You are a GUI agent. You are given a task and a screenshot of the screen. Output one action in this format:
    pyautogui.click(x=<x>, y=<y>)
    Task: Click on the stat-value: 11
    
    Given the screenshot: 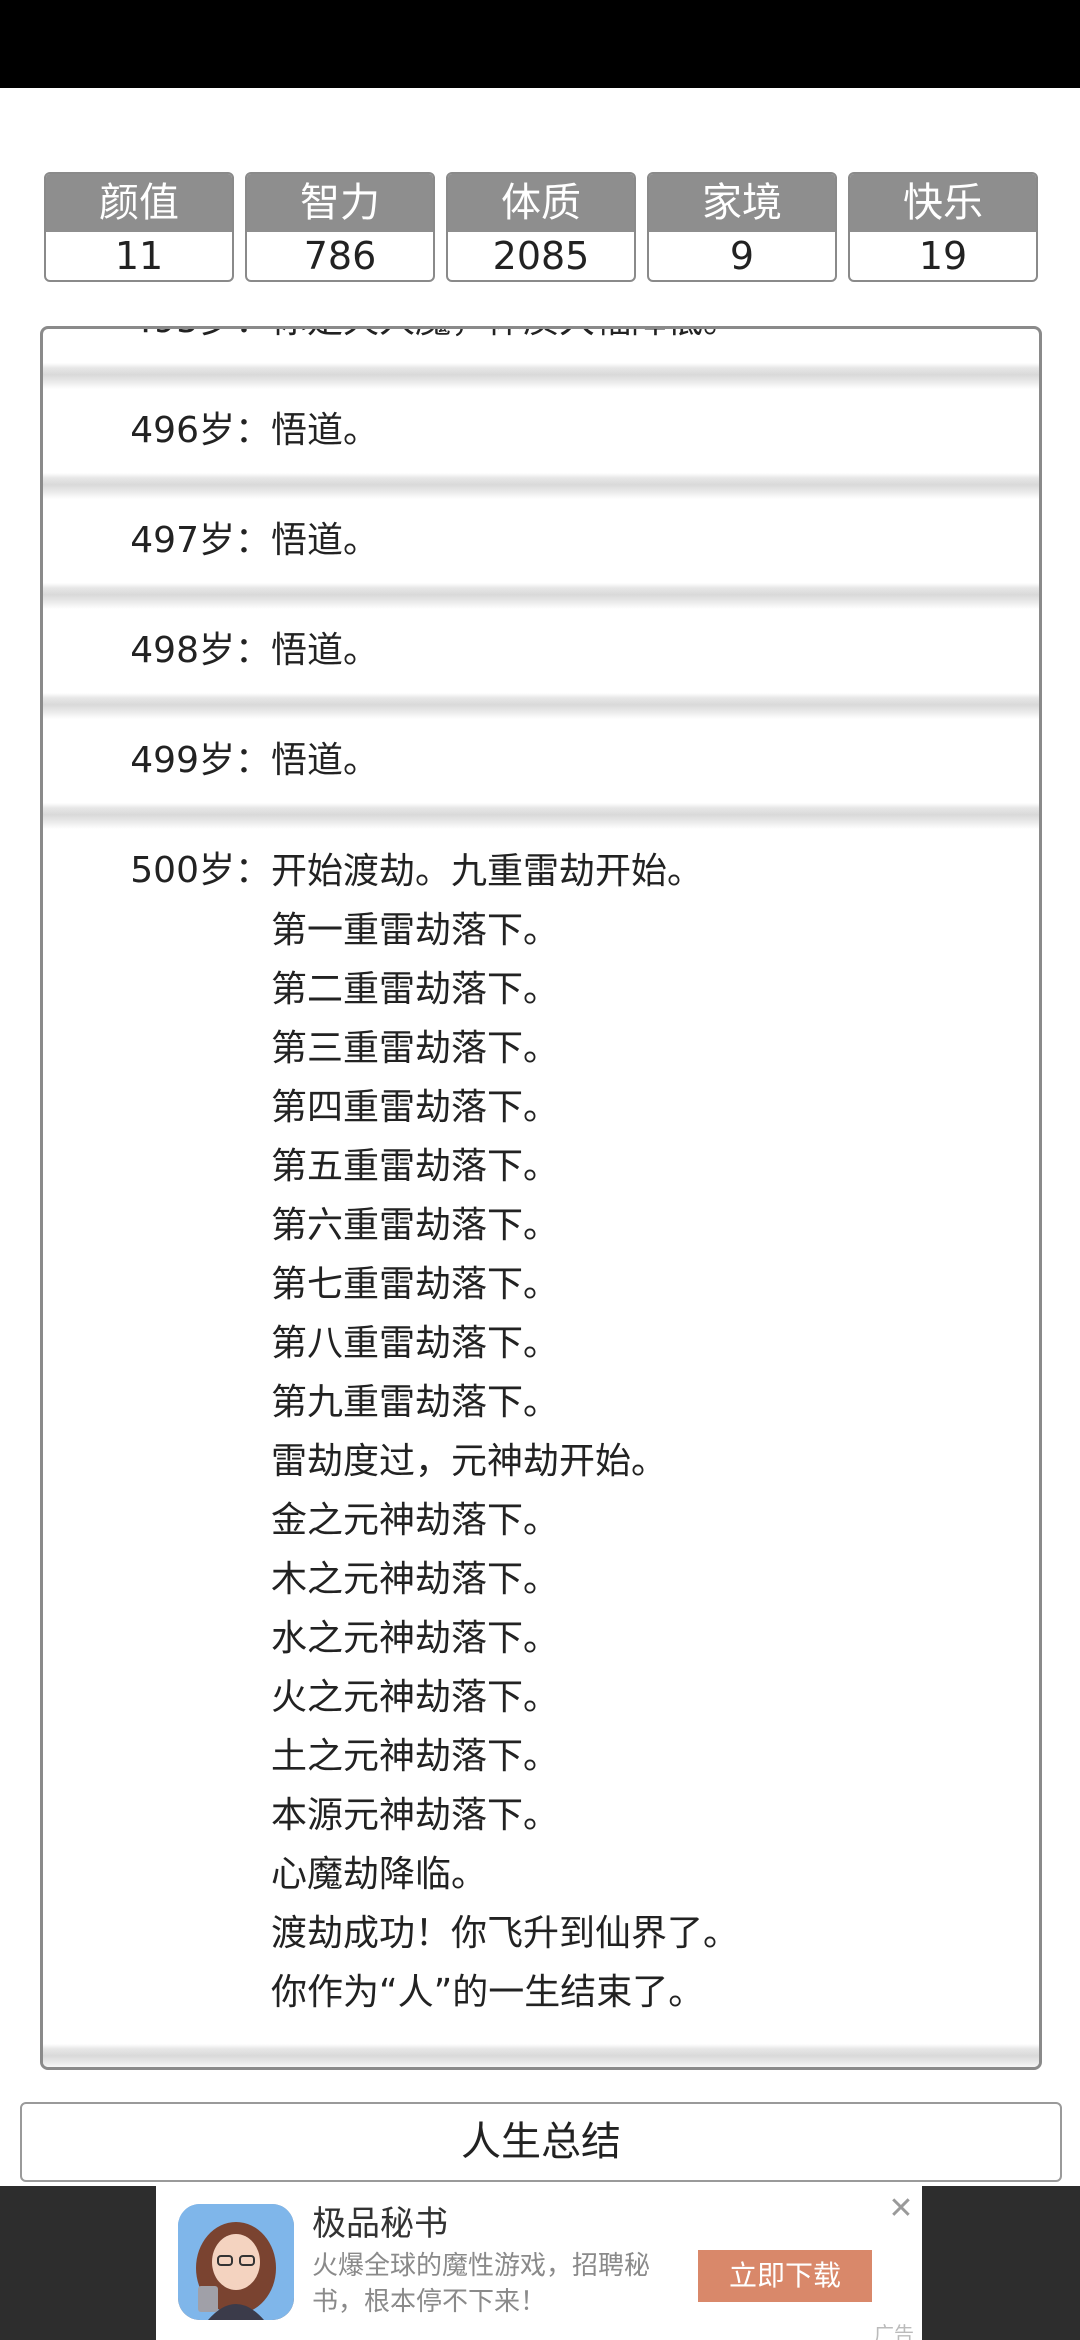 What is the action you would take?
    pyautogui.click(x=139, y=256)
    